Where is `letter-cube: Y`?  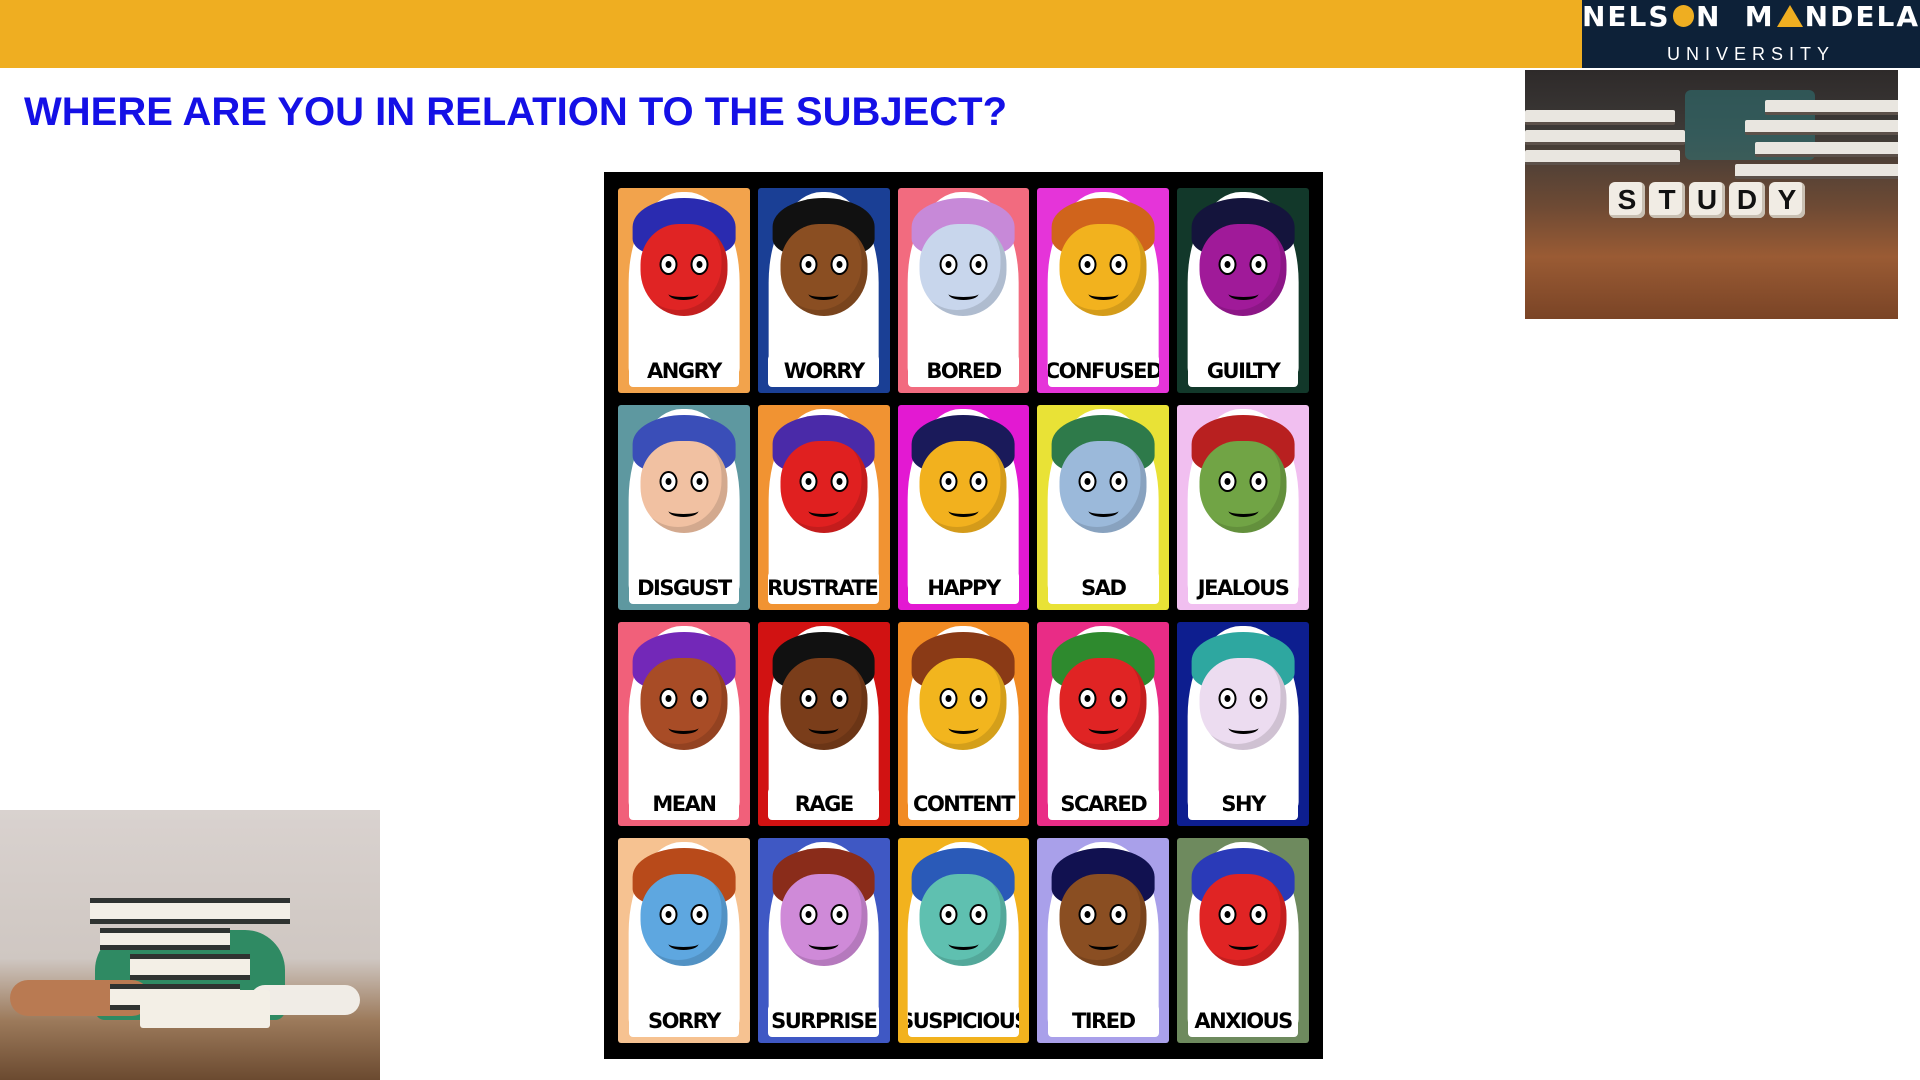 letter-cube: Y is located at coordinates (1787, 200).